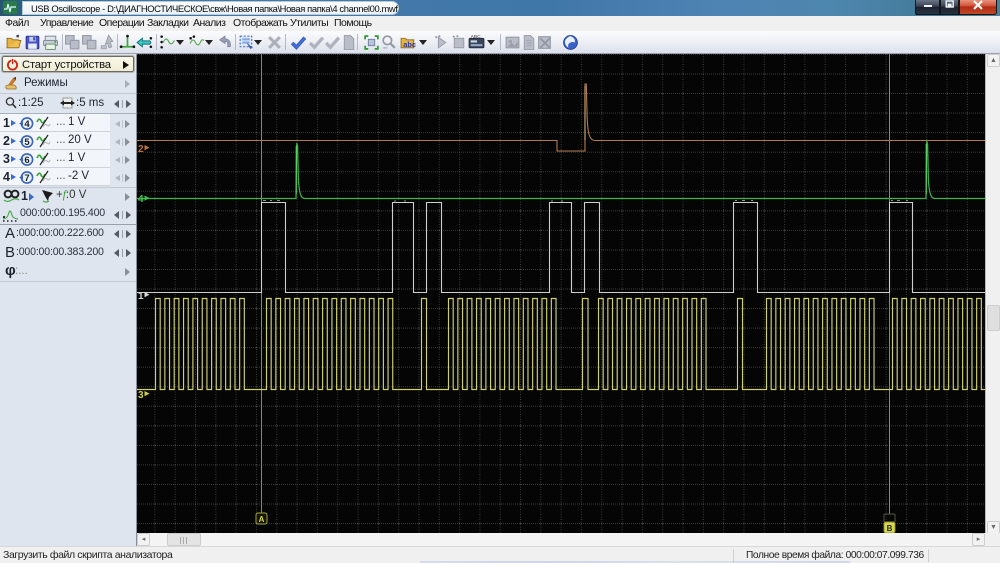 This screenshot has width=1000, height=563. Describe the element at coordinates (26, 160) in the screenshot. I see `svg-text: 6` at that location.